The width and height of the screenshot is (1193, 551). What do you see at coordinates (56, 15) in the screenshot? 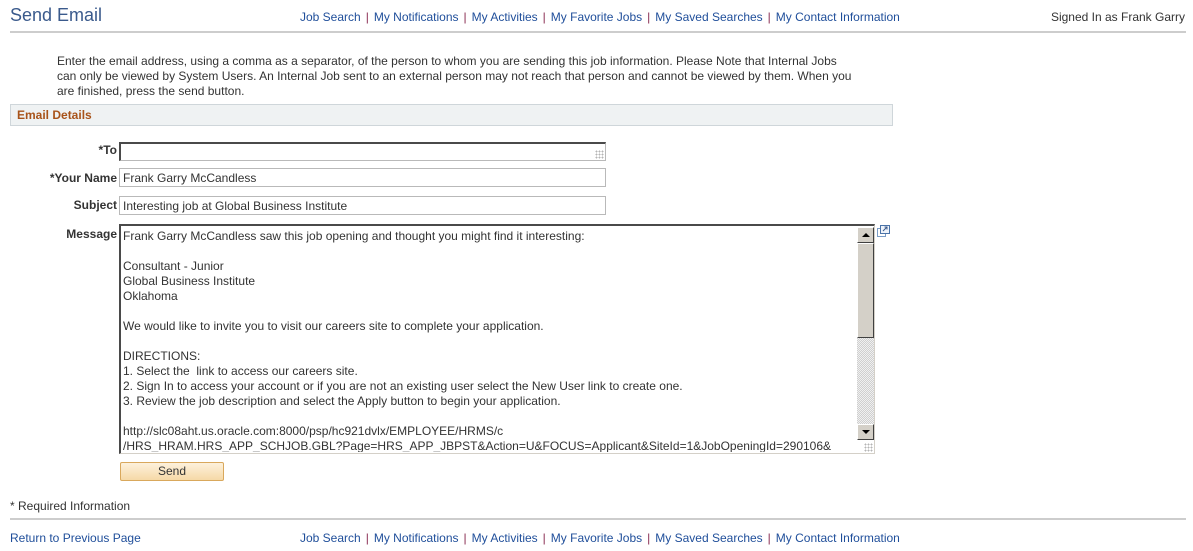
I see `page-title: Send Email` at bounding box center [56, 15].